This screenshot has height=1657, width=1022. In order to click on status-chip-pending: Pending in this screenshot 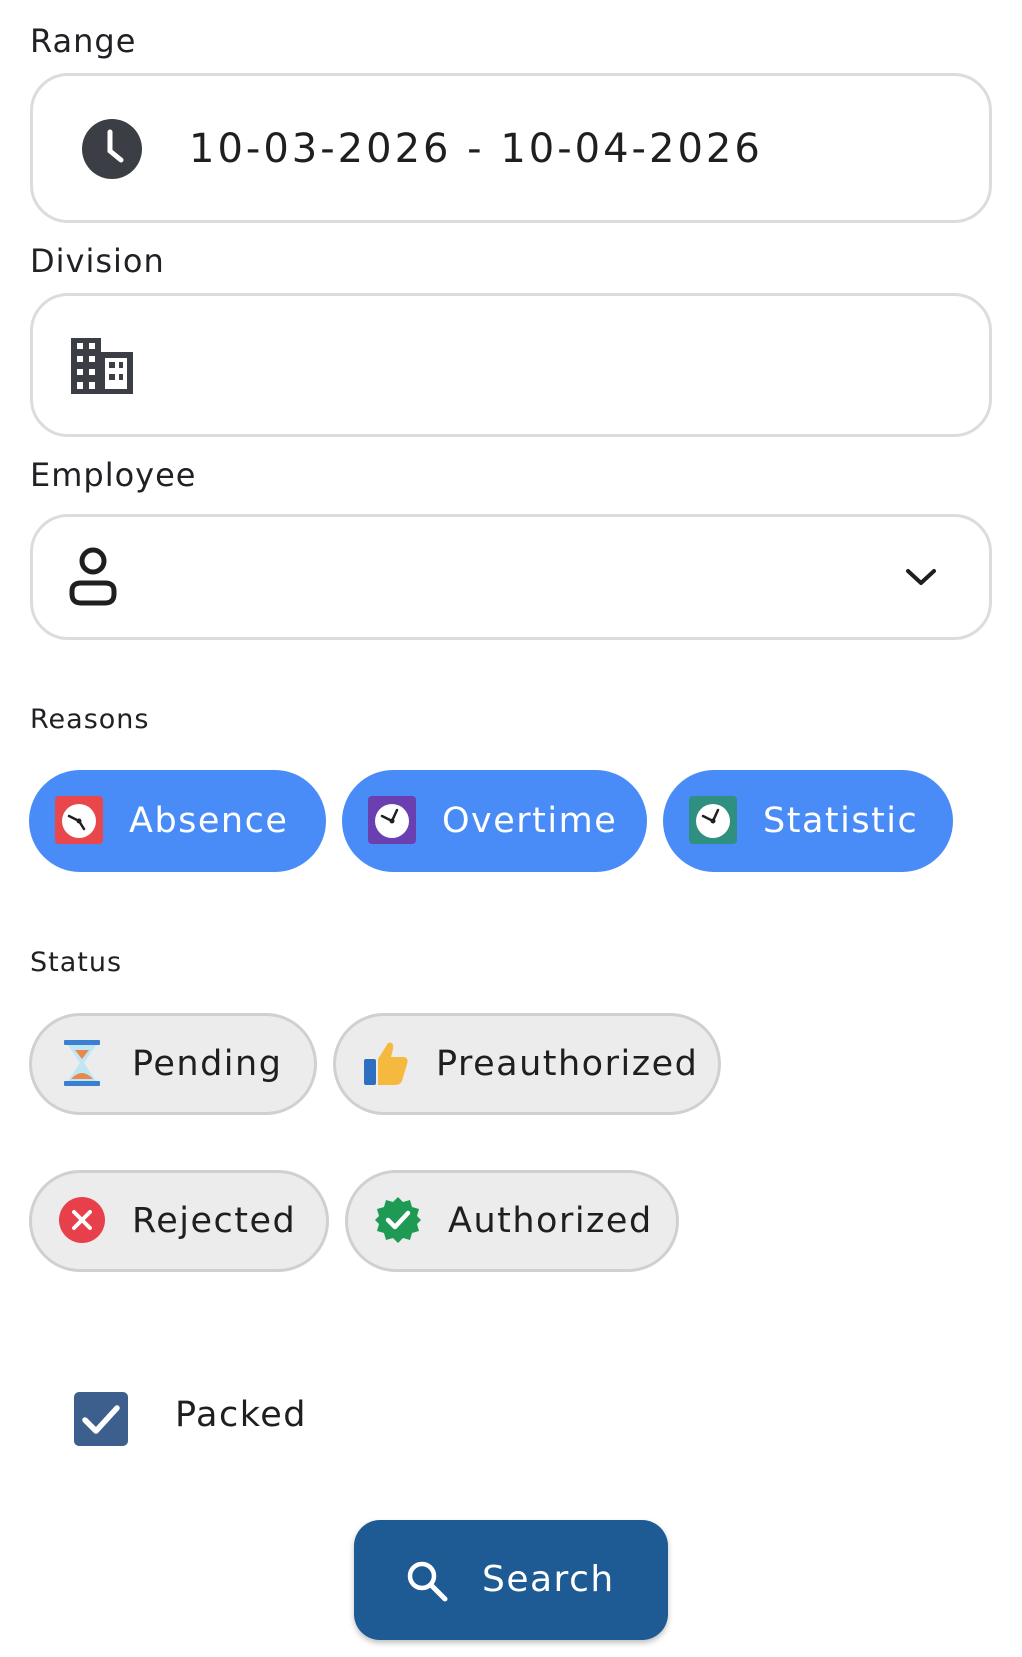, I will do `click(173, 1064)`.